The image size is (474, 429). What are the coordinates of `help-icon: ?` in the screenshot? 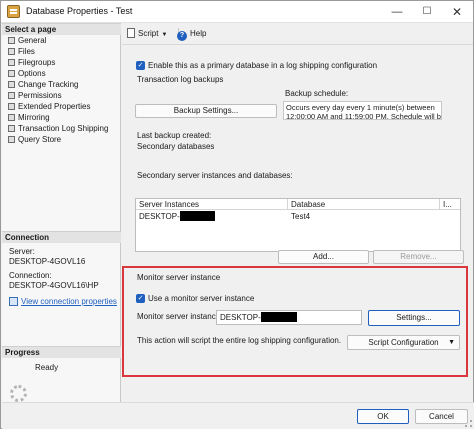 It's located at (182, 36).